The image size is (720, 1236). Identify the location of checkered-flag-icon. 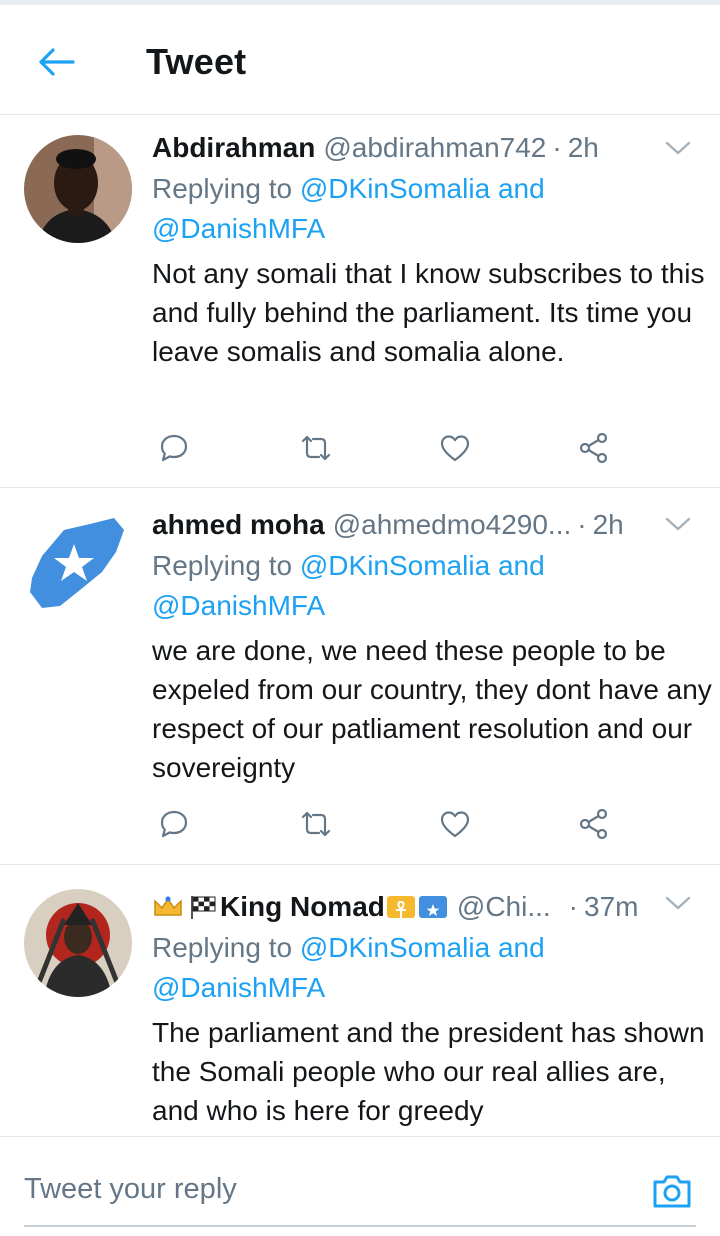
(203, 907).